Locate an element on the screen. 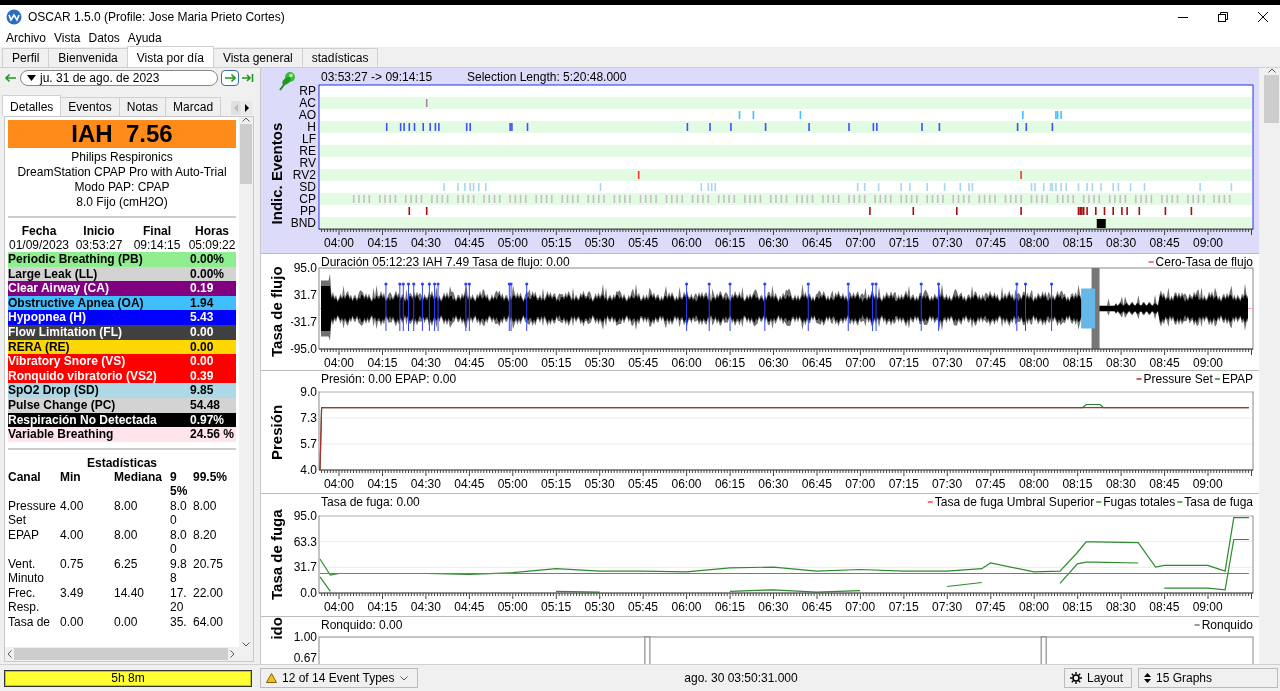  table-cell-text: 8.00 is located at coordinates (205, 506).